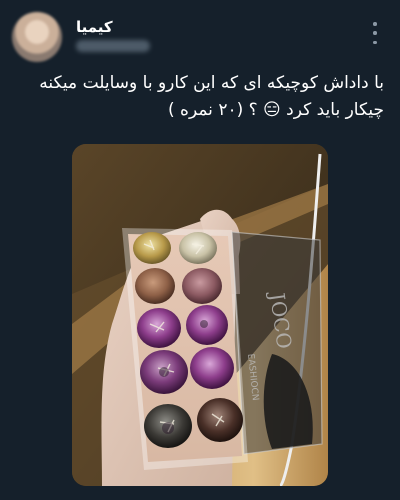  Describe the element at coordinates (276, 110) in the screenshot. I see `tweet-text-line-2: چیکار باید کرد 😑 ؟ (۲۰ نمره )` at that location.